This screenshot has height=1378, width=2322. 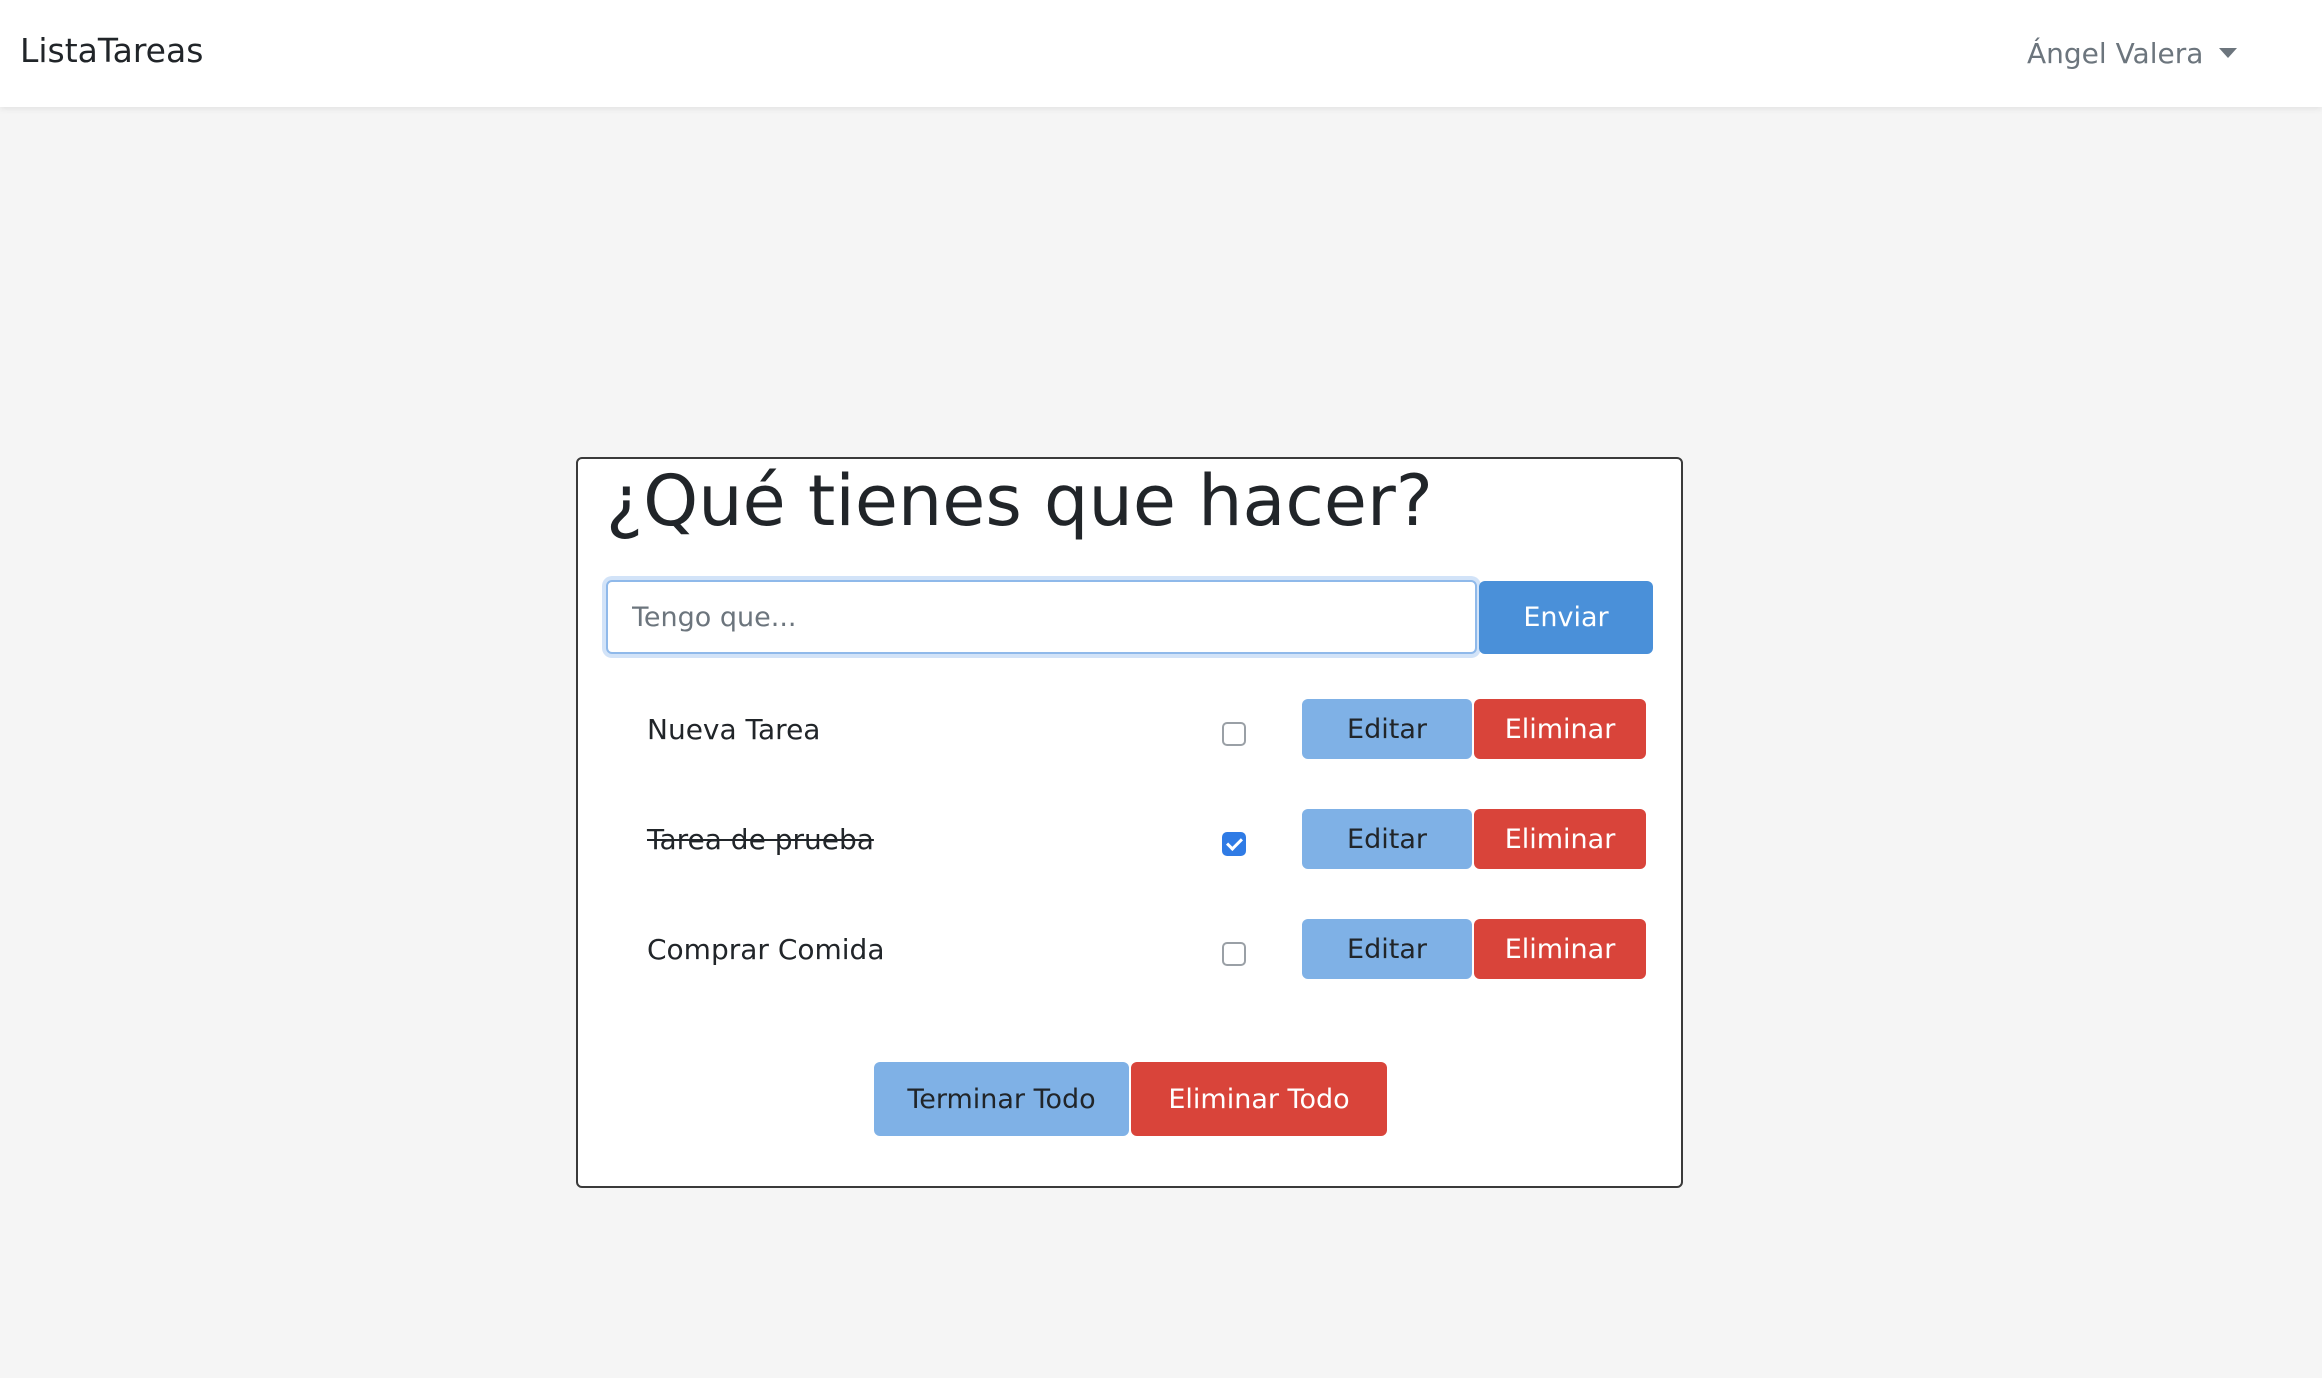 I want to click on task-row: Comprar Comida Editar Eliminar, so click(x=1128, y=949).